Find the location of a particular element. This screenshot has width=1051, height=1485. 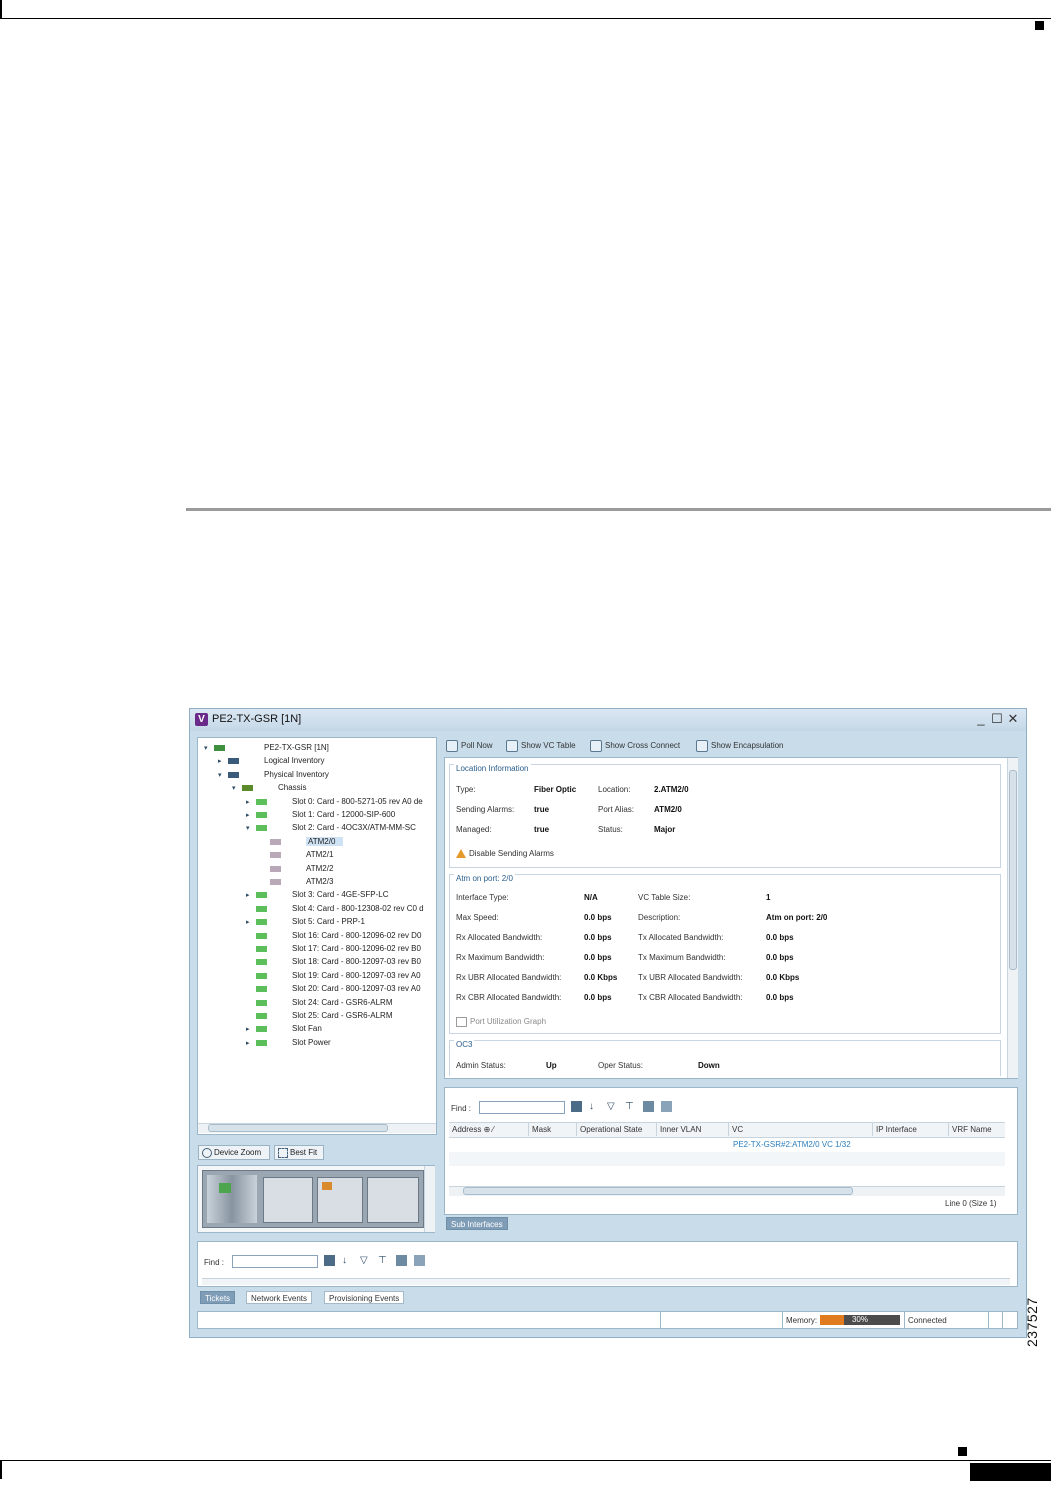

tree-item: ▸ Slot Power is located at coordinates (317, 1043).